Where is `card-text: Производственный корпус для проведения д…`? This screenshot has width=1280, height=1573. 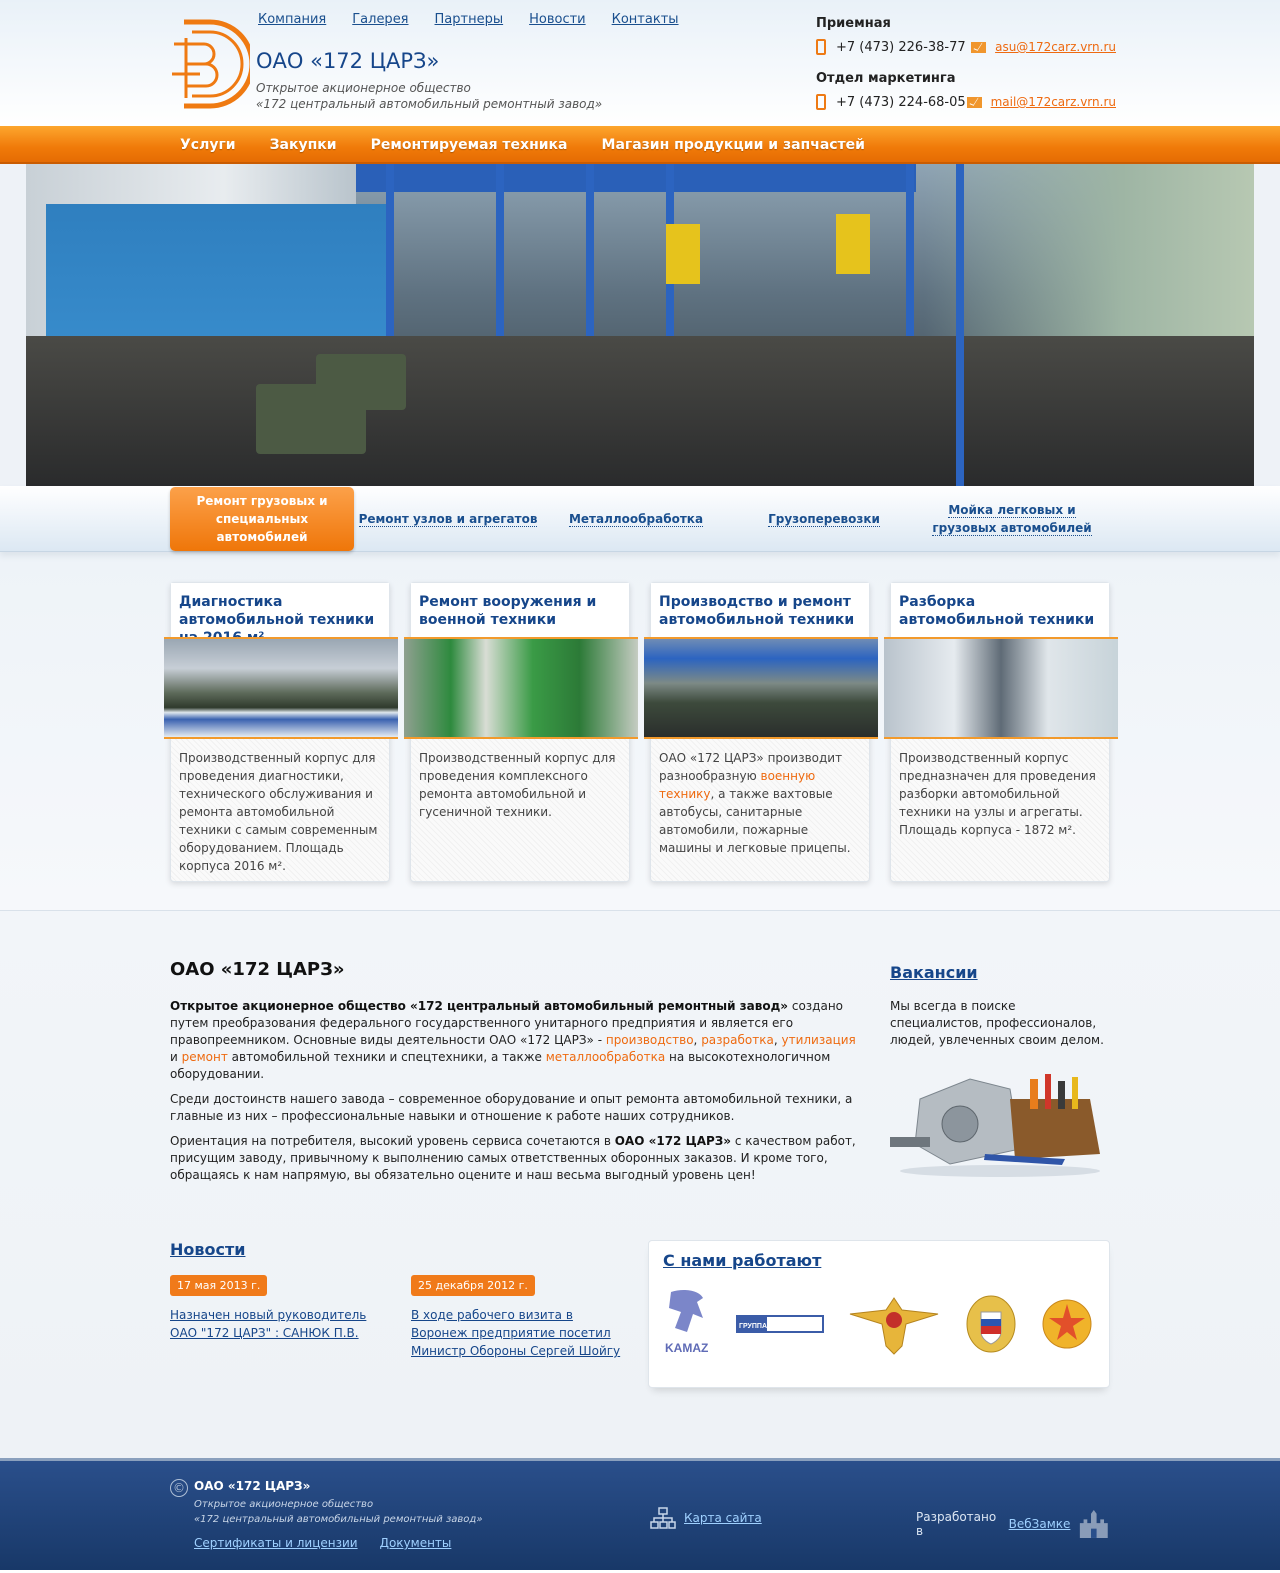
card-text: Производственный корпус для проведения д… is located at coordinates (278, 812).